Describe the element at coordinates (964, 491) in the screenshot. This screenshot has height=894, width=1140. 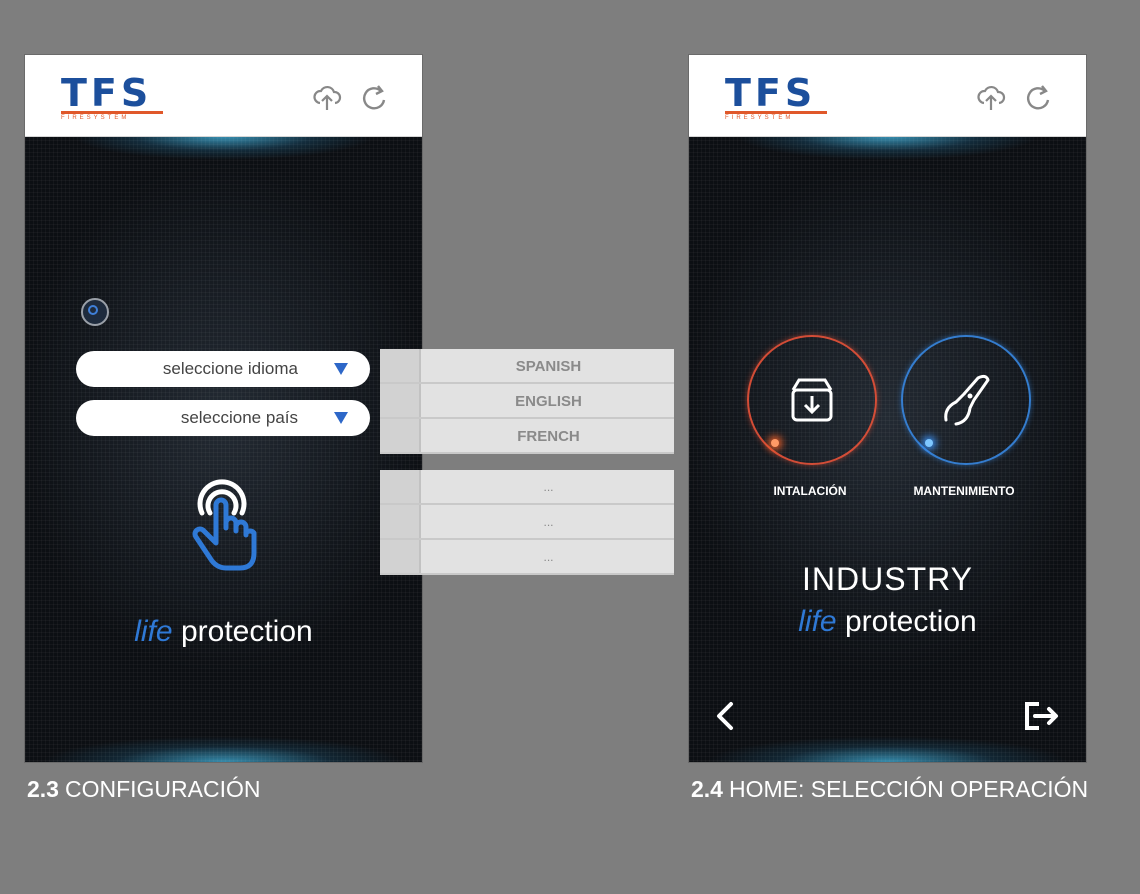
I see `maintenance-label: MANTENIMIENTO` at that location.